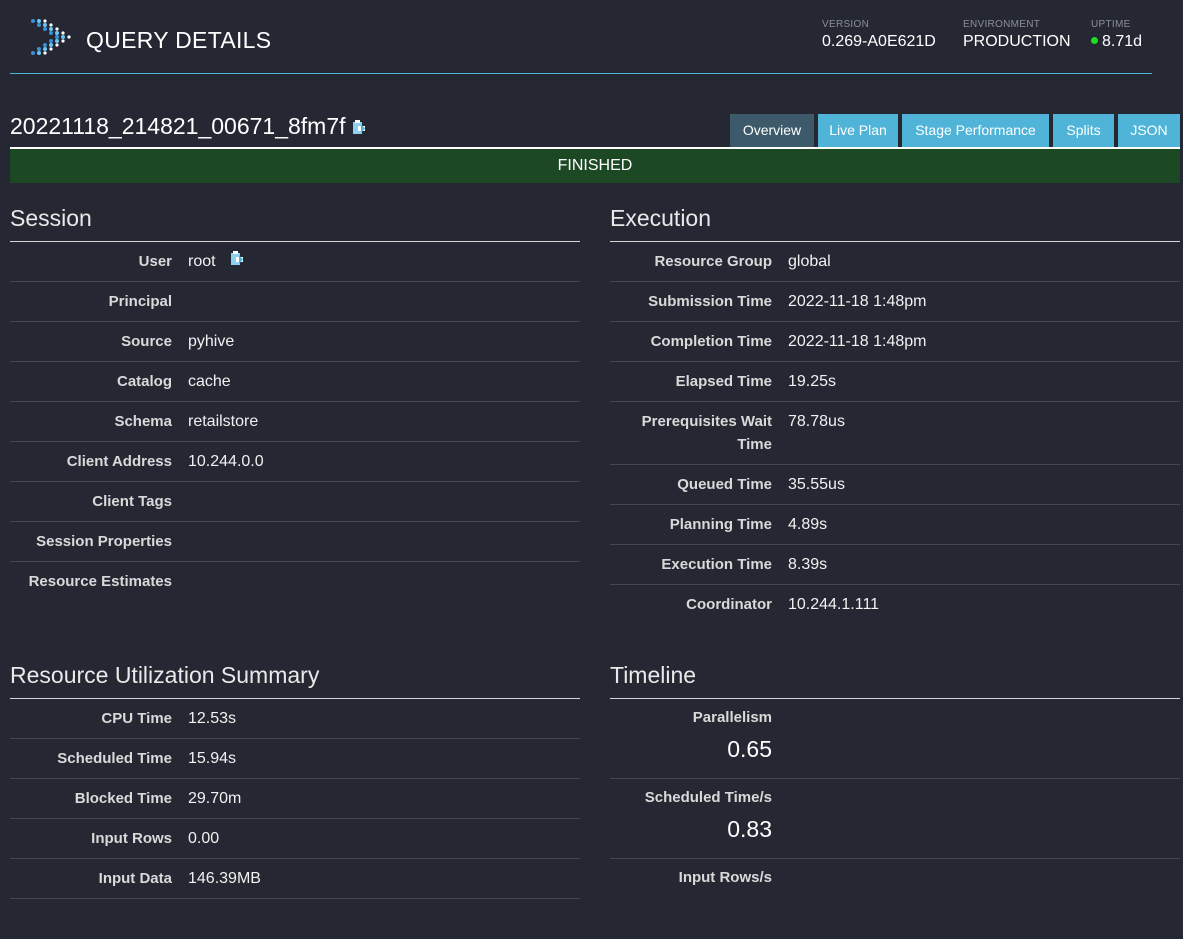  I want to click on session-row-resource-estimates: Resource Estimates, so click(295, 582).